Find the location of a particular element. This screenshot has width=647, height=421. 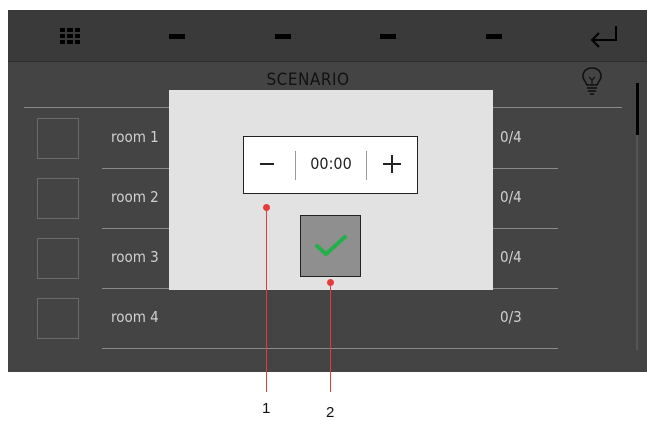

scrollbar-track is located at coordinates (637, 242).